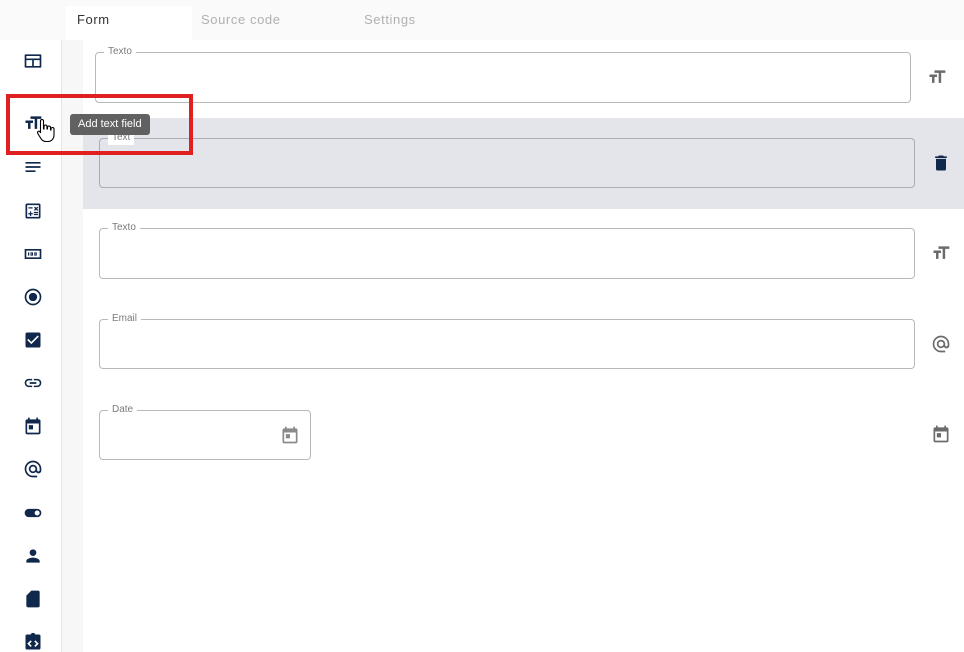  What do you see at coordinates (33, 599) in the screenshot?
I see `file-icon` at bounding box center [33, 599].